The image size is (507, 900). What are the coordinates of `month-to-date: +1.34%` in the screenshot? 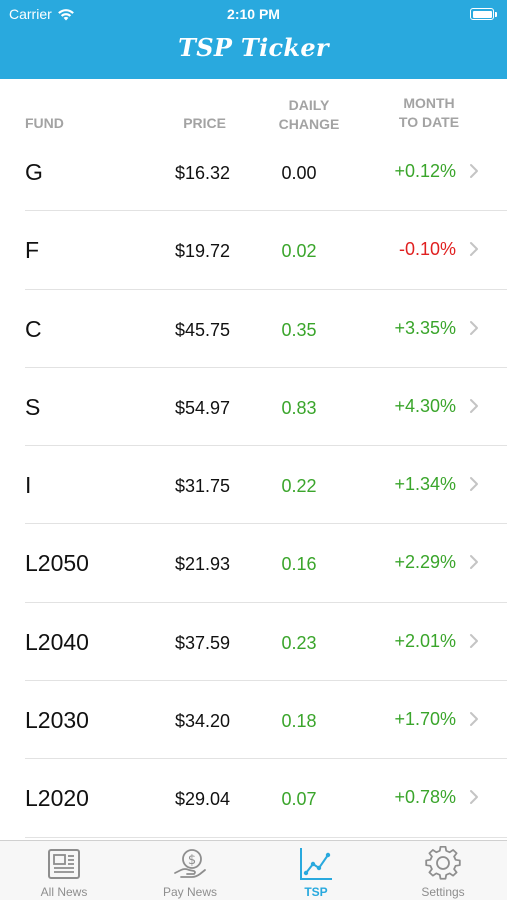 It's located at (425, 484).